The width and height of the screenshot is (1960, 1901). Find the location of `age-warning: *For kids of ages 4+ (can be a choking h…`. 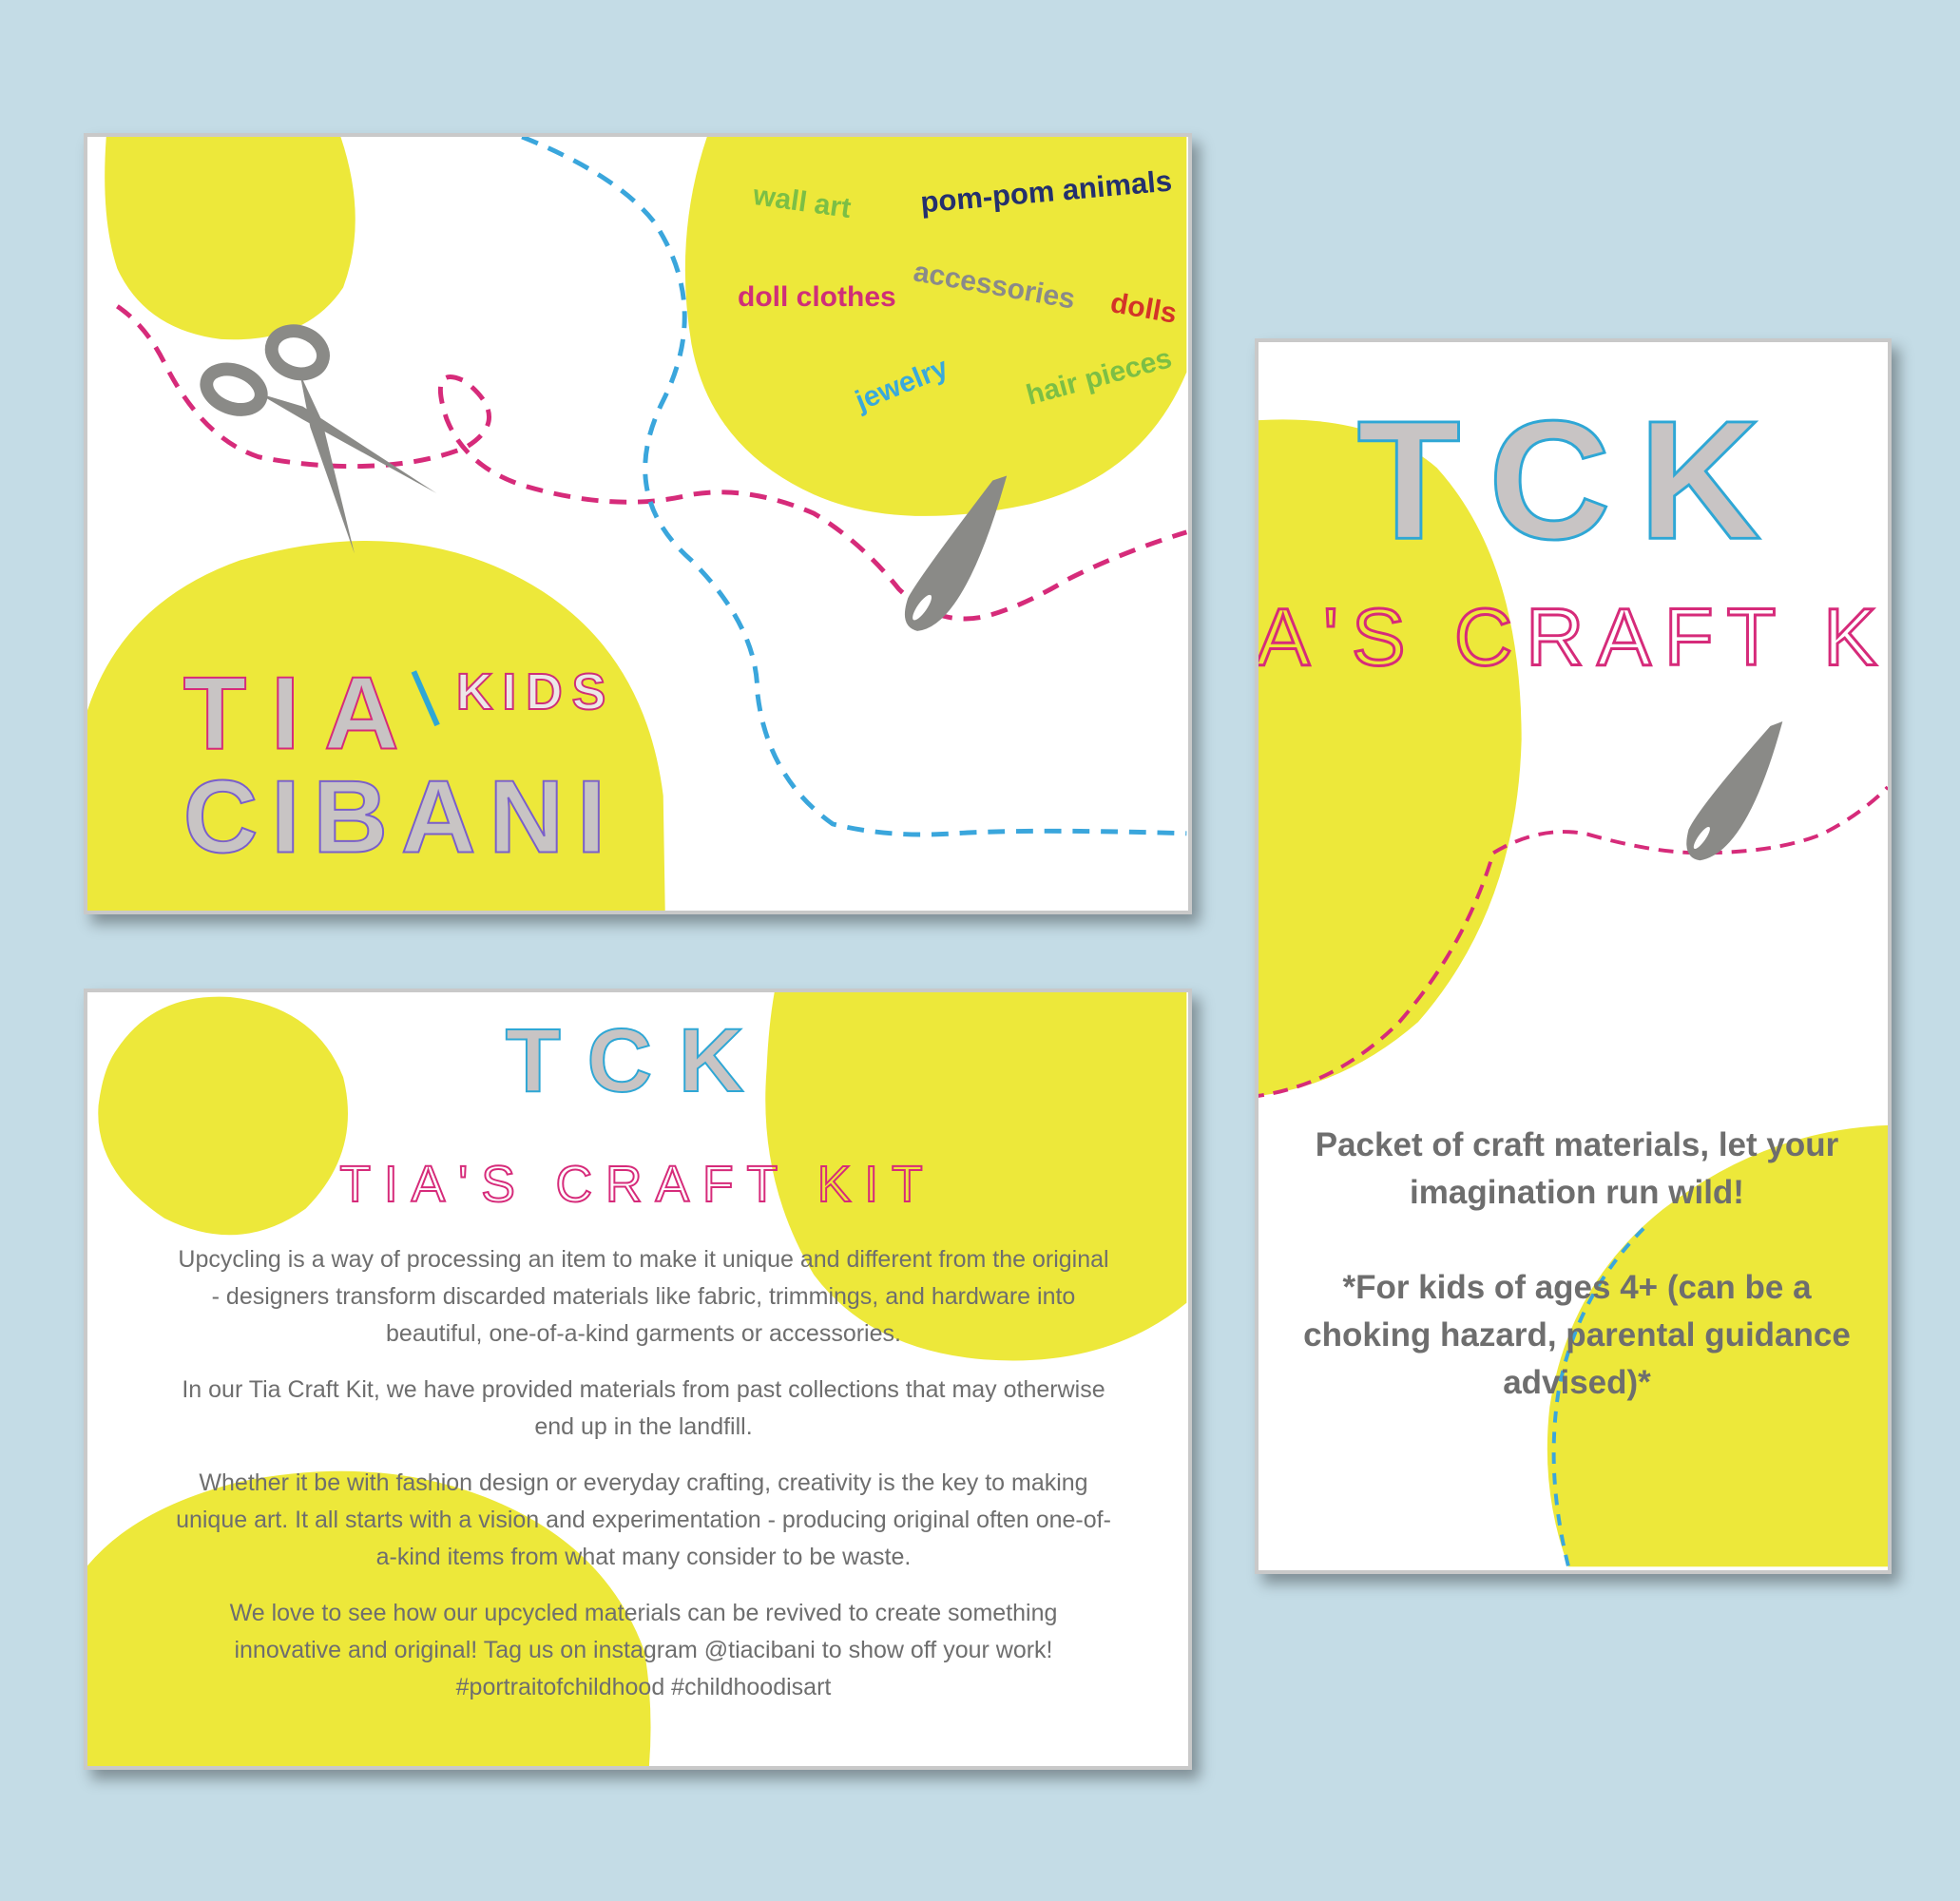

age-warning: *For kids of ages 4+ (can be a choking h… is located at coordinates (1577, 1335).